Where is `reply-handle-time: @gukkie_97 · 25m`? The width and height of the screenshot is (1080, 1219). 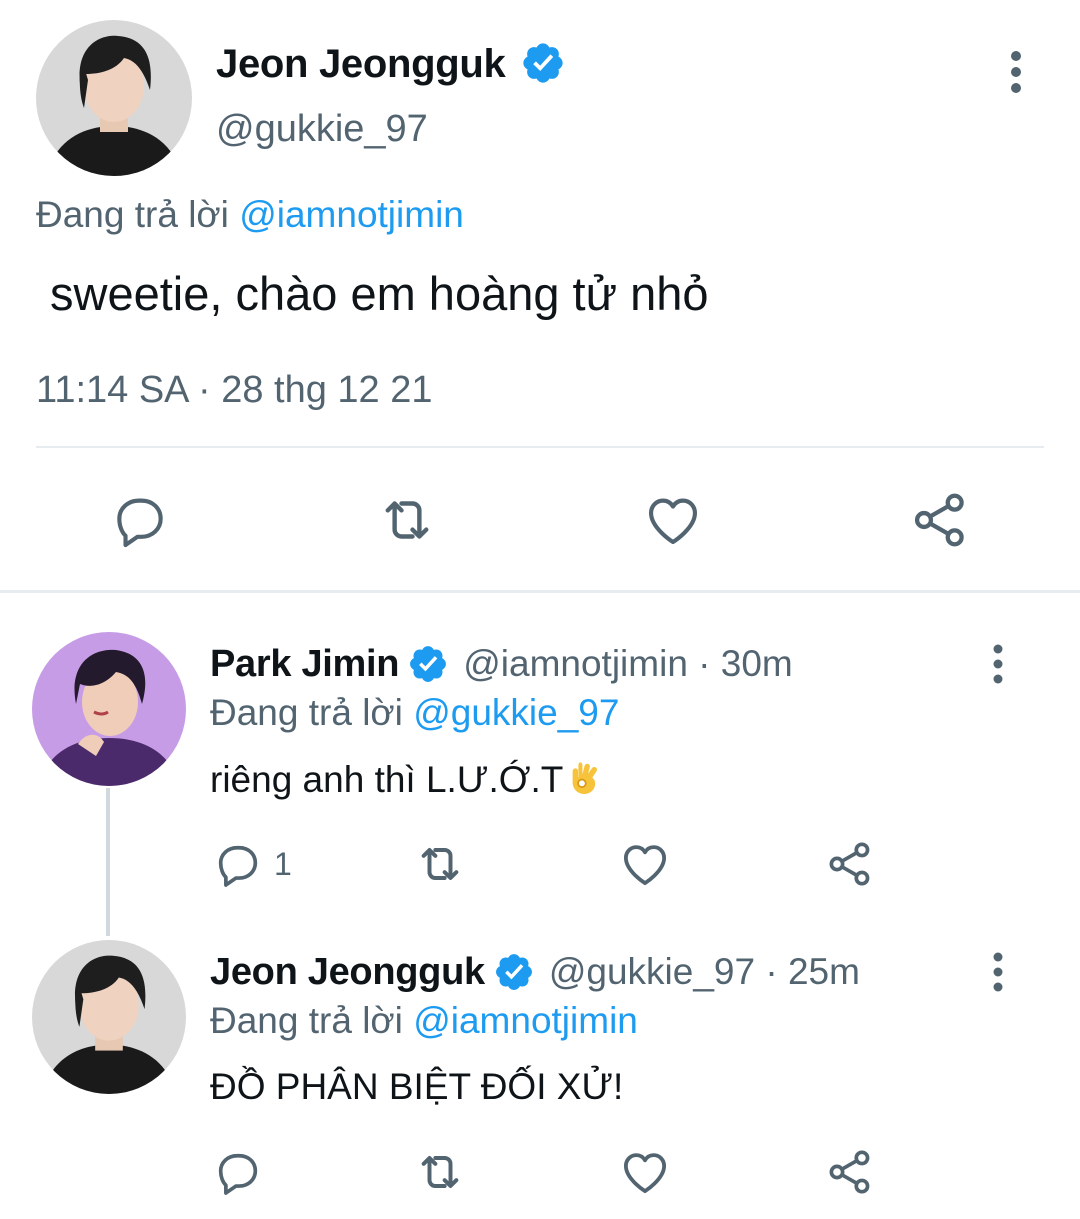 reply-handle-time: @gukkie_97 · 25m is located at coordinates (704, 972).